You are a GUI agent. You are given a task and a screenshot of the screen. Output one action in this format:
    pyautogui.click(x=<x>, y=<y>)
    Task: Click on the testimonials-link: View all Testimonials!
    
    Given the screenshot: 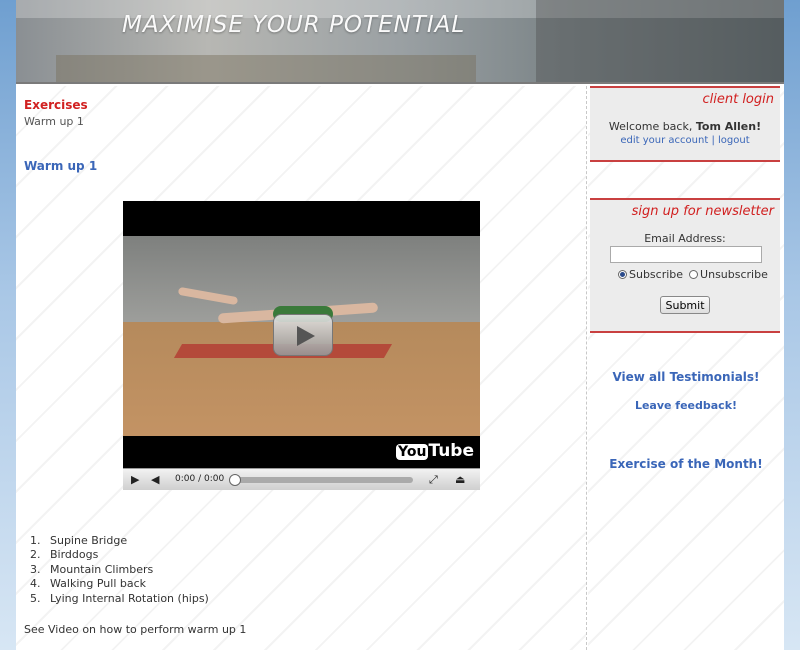 What is the action you would take?
    pyautogui.click(x=686, y=377)
    